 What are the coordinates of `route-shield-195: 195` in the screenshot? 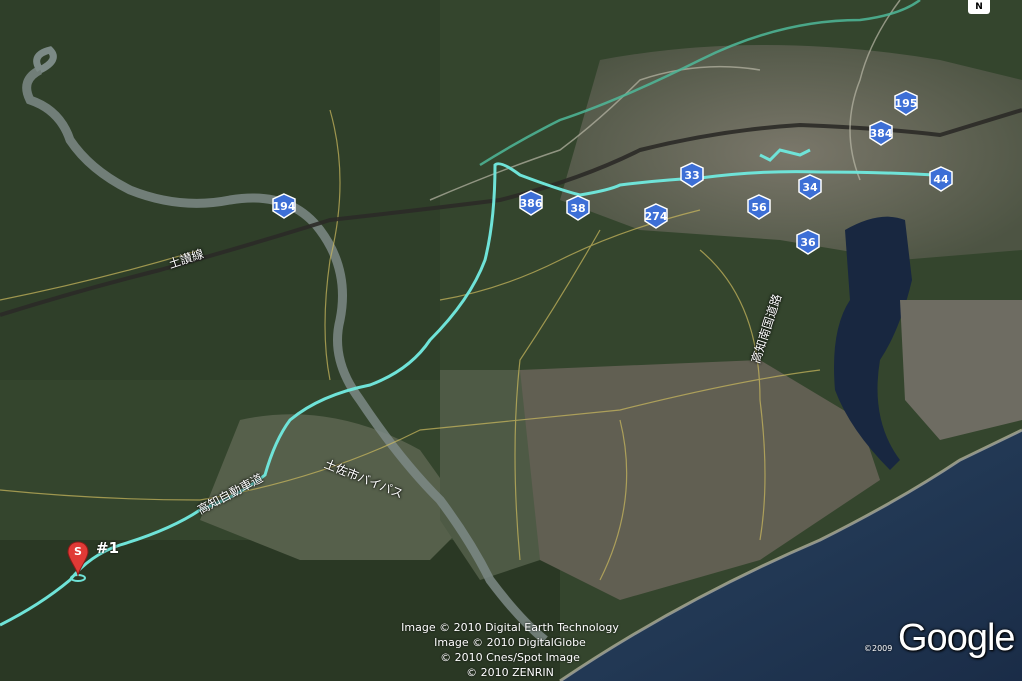 It's located at (906, 103).